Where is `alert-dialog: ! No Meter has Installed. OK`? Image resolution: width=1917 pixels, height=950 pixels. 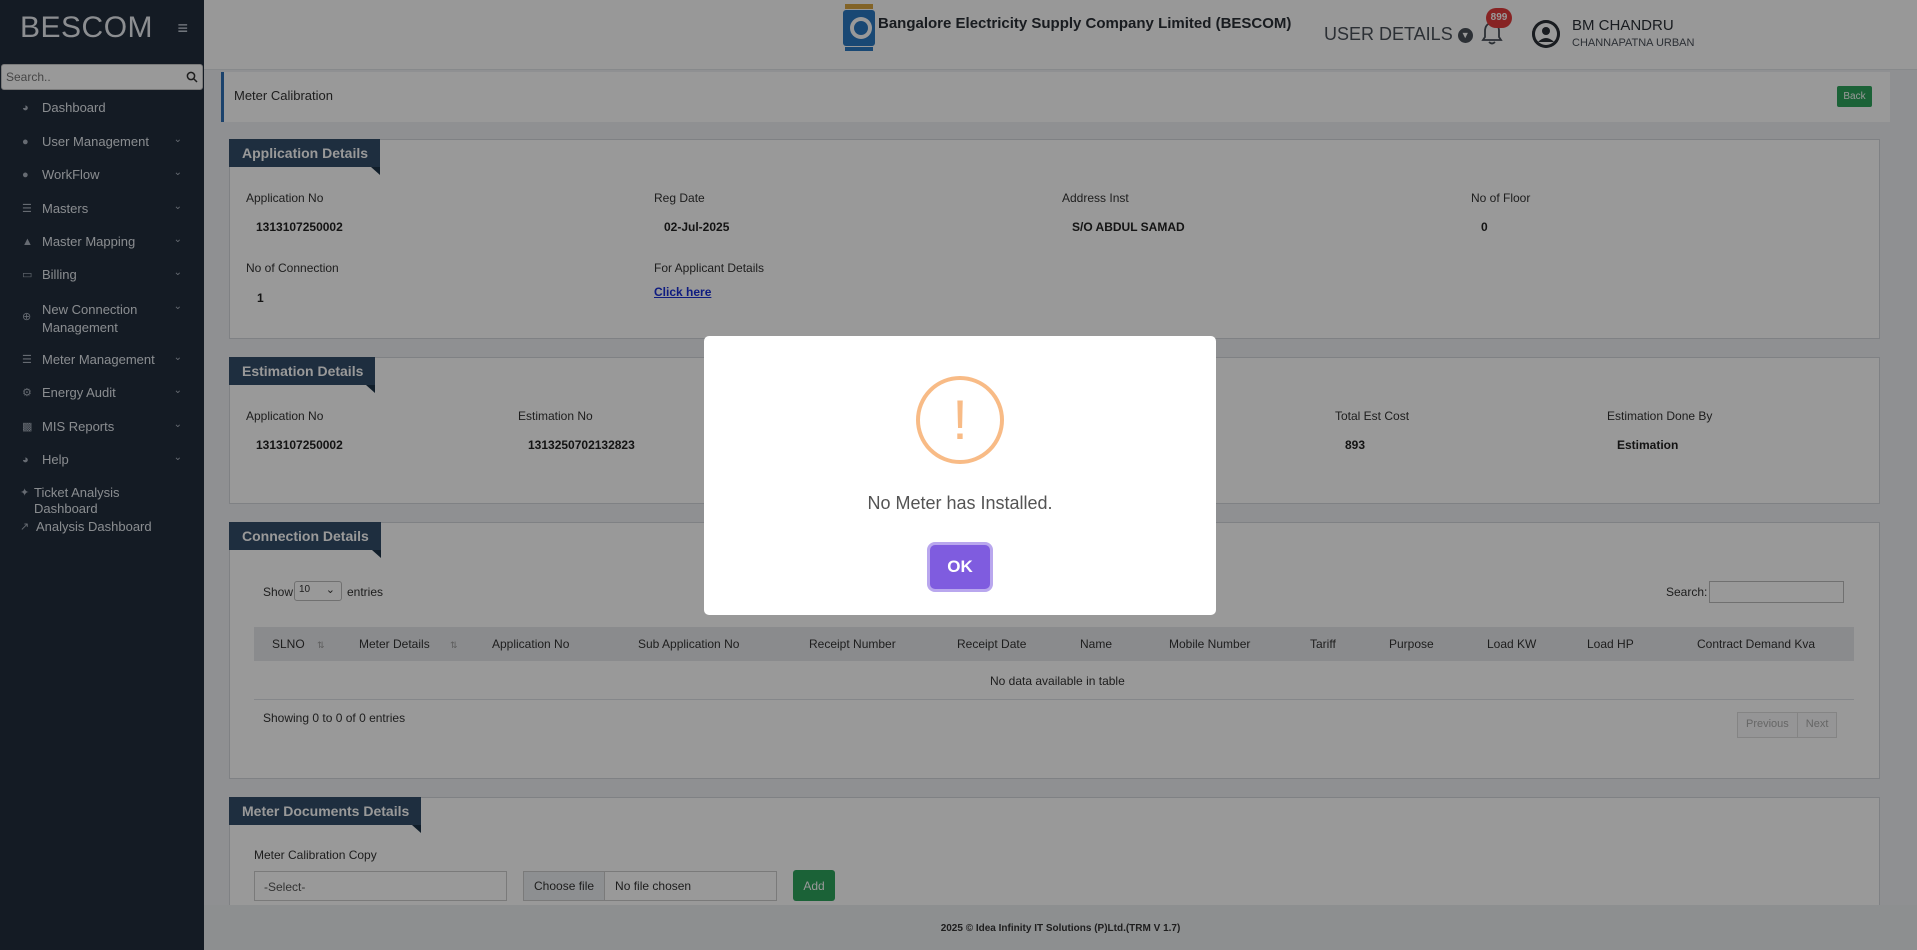
alert-dialog: ! No Meter has Installed. OK is located at coordinates (960, 475).